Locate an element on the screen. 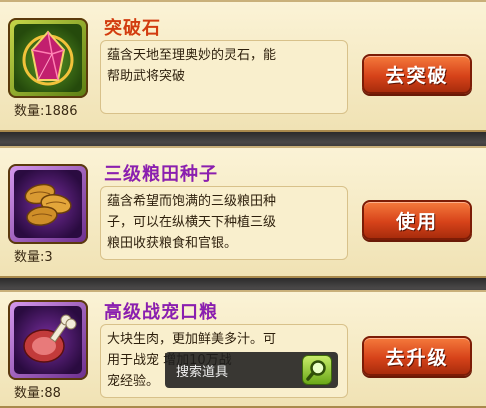 This screenshot has height=408, width=486. meat-icon is located at coordinates (50, 338).